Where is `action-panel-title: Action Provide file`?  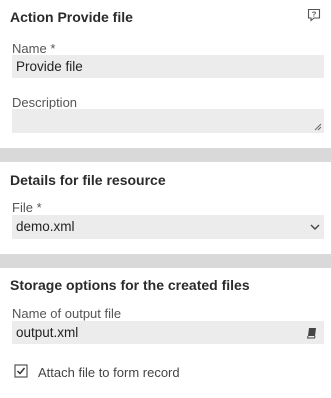 action-panel-title: Action Provide file is located at coordinates (71, 17).